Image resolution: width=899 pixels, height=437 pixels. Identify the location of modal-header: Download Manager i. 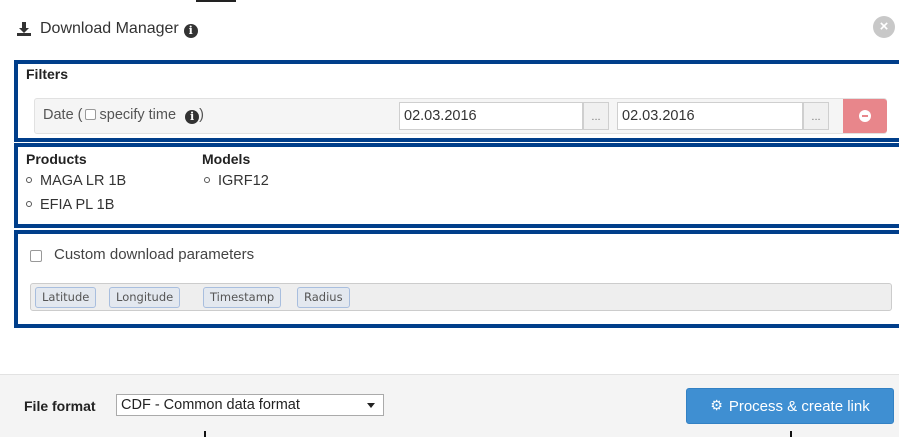
(449, 29).